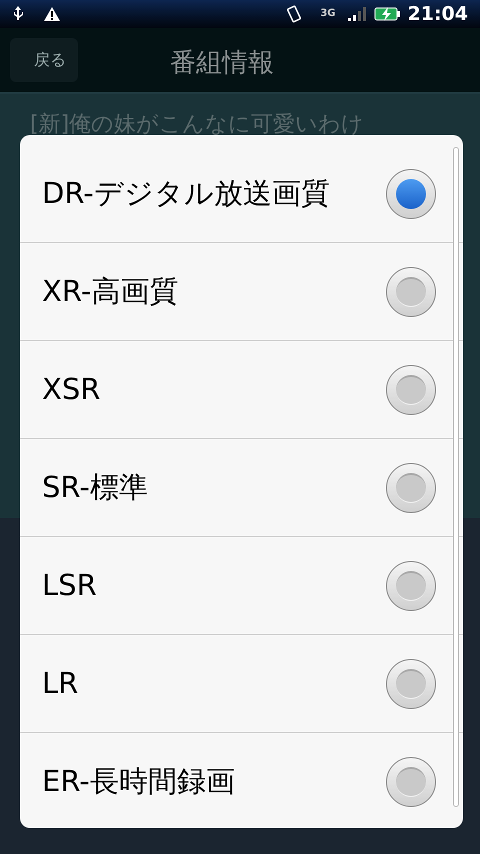 The height and width of the screenshot is (854, 480). What do you see at coordinates (438, 14) in the screenshot?
I see `clock: 21:04` at bounding box center [438, 14].